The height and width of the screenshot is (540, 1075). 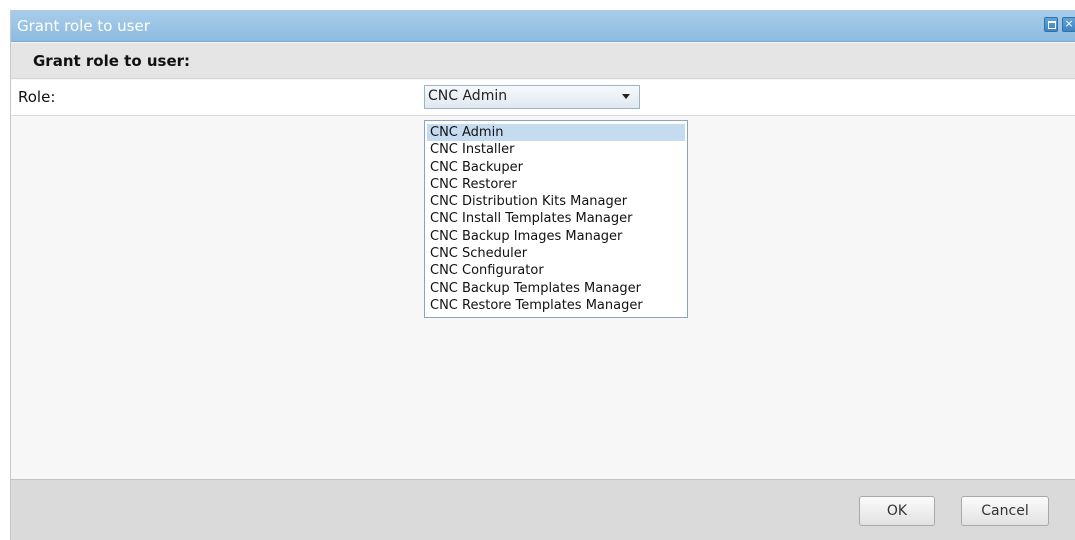 I want to click on dialog-title: Grant role to user, so click(x=83, y=26).